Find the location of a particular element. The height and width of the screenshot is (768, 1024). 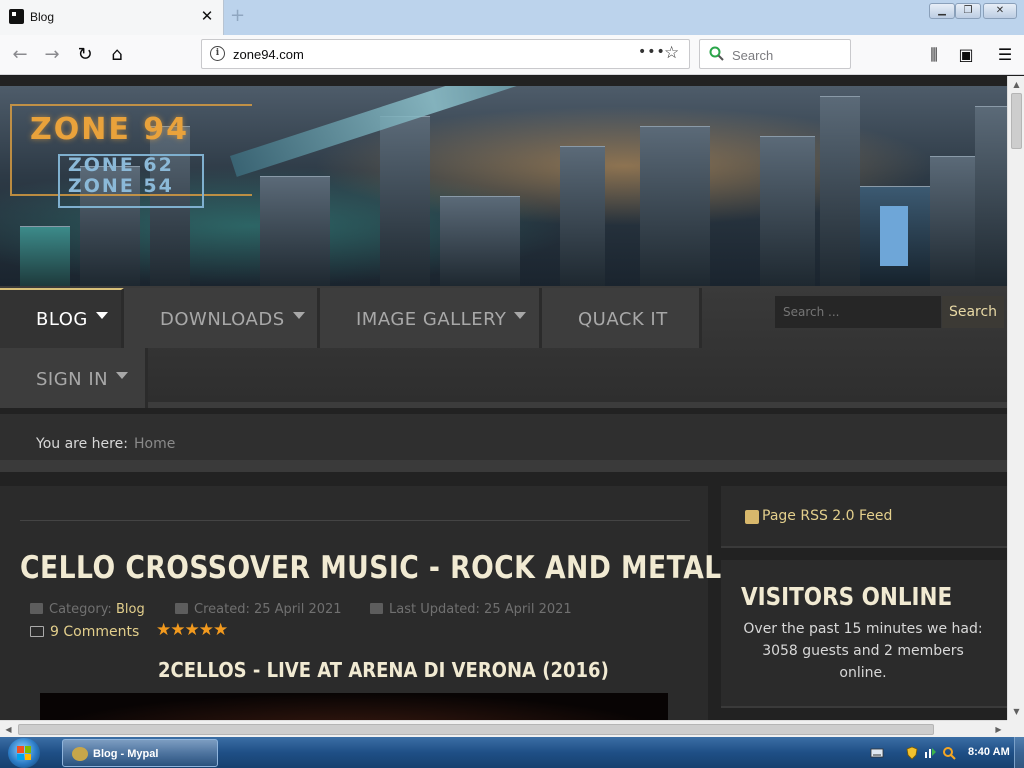

forward-arrow-icon: → is located at coordinates (52, 55).